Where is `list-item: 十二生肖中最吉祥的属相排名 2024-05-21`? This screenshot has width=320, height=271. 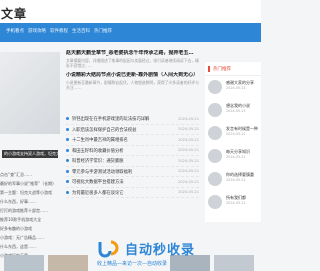 list-item: 十二生肖中最吉祥的属相排名 2024-05-21 is located at coordinates (132, 140).